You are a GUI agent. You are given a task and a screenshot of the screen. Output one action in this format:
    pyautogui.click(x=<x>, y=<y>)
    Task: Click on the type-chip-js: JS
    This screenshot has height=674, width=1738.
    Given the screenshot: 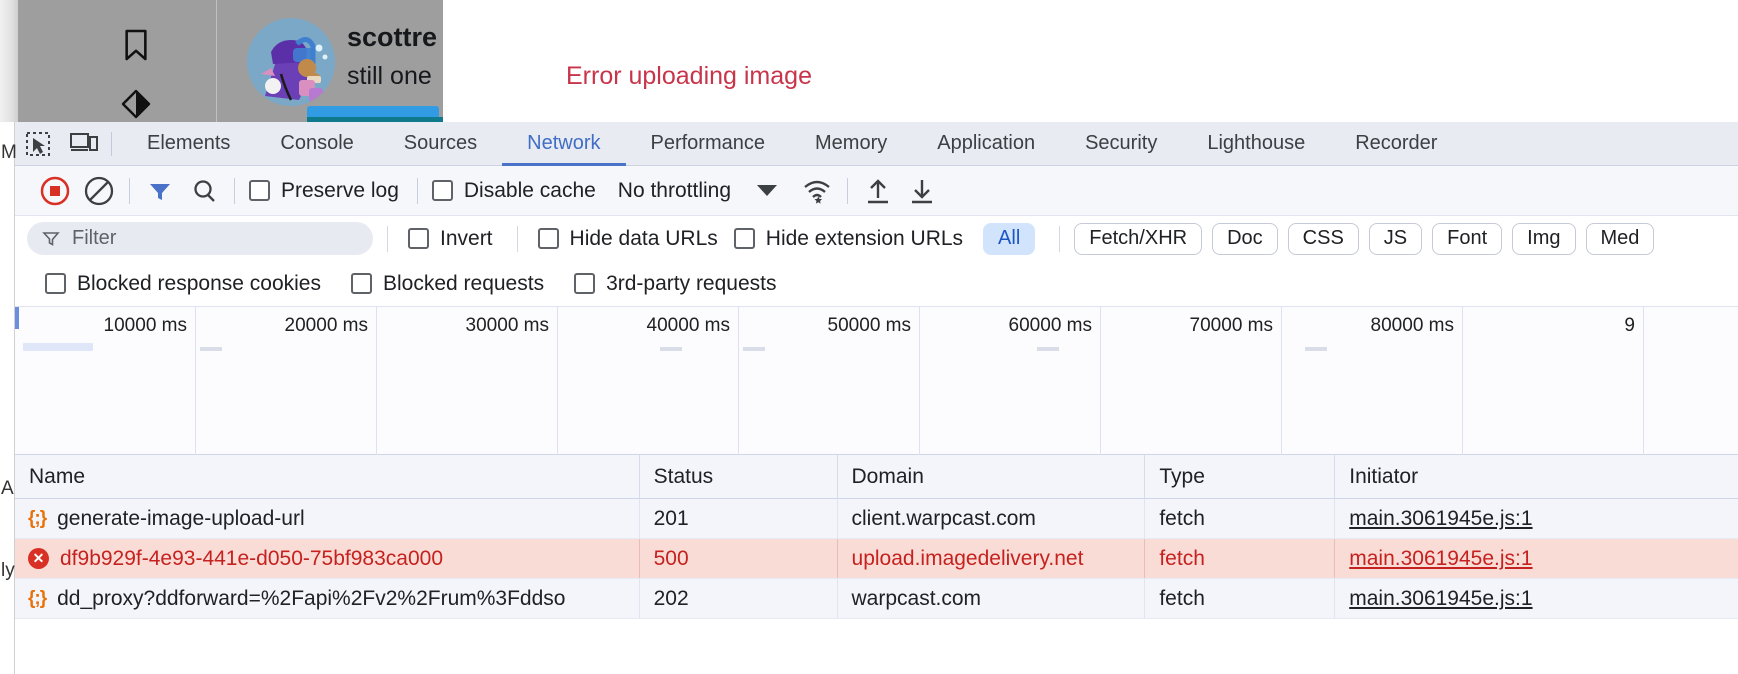 What is the action you would take?
    pyautogui.click(x=1395, y=238)
    